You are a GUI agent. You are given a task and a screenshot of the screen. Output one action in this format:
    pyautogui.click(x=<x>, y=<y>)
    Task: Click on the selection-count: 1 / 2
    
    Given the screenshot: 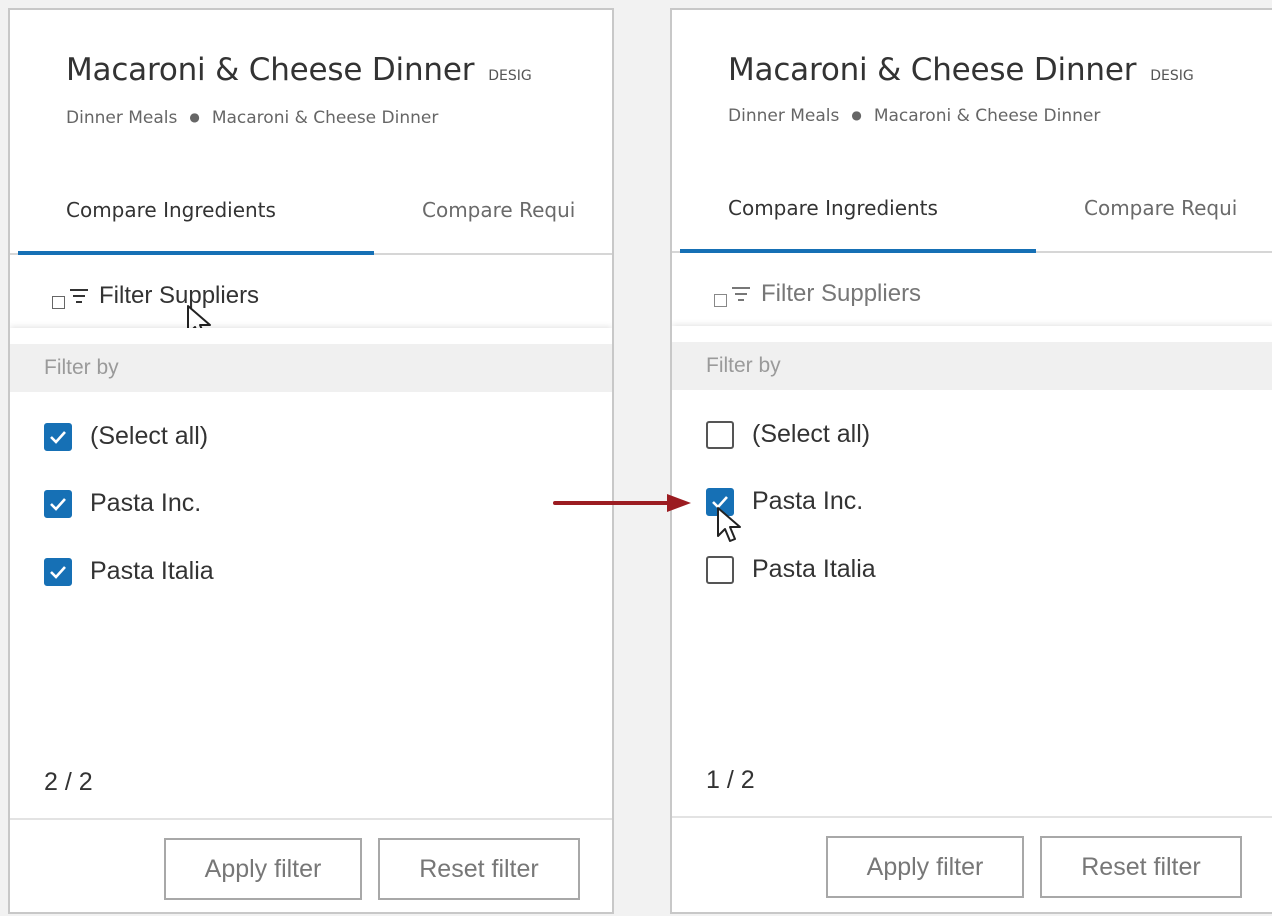 What is the action you would take?
    pyautogui.click(x=730, y=780)
    